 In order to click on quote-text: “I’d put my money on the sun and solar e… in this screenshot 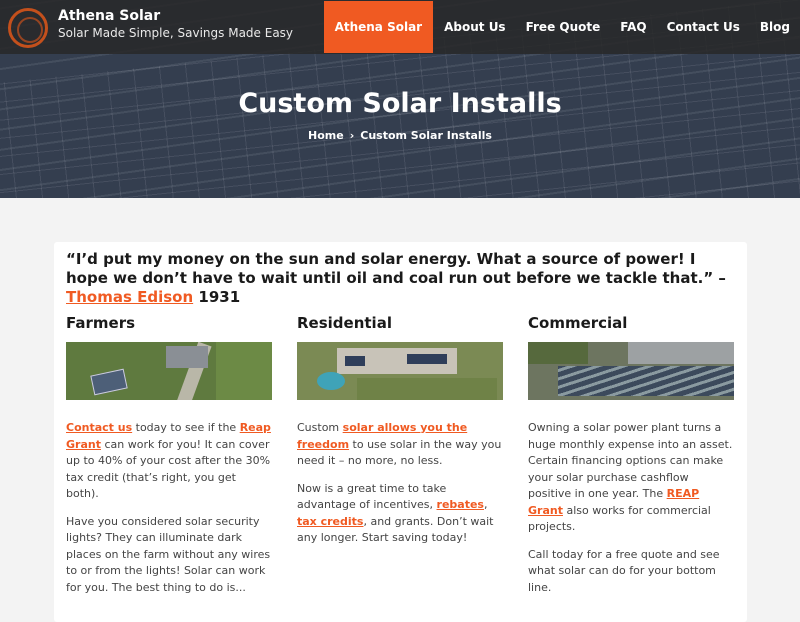, I will do `click(396, 268)`.